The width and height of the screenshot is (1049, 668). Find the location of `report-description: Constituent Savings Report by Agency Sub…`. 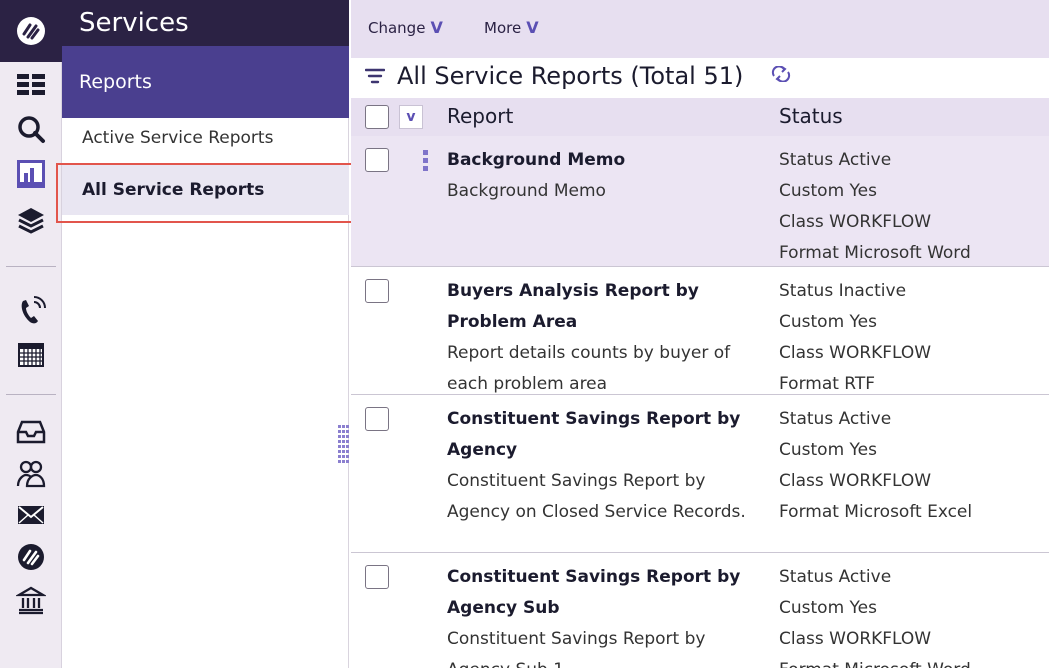

report-description: Constituent Savings Report by Agency Sub… is located at coordinates (576, 648).